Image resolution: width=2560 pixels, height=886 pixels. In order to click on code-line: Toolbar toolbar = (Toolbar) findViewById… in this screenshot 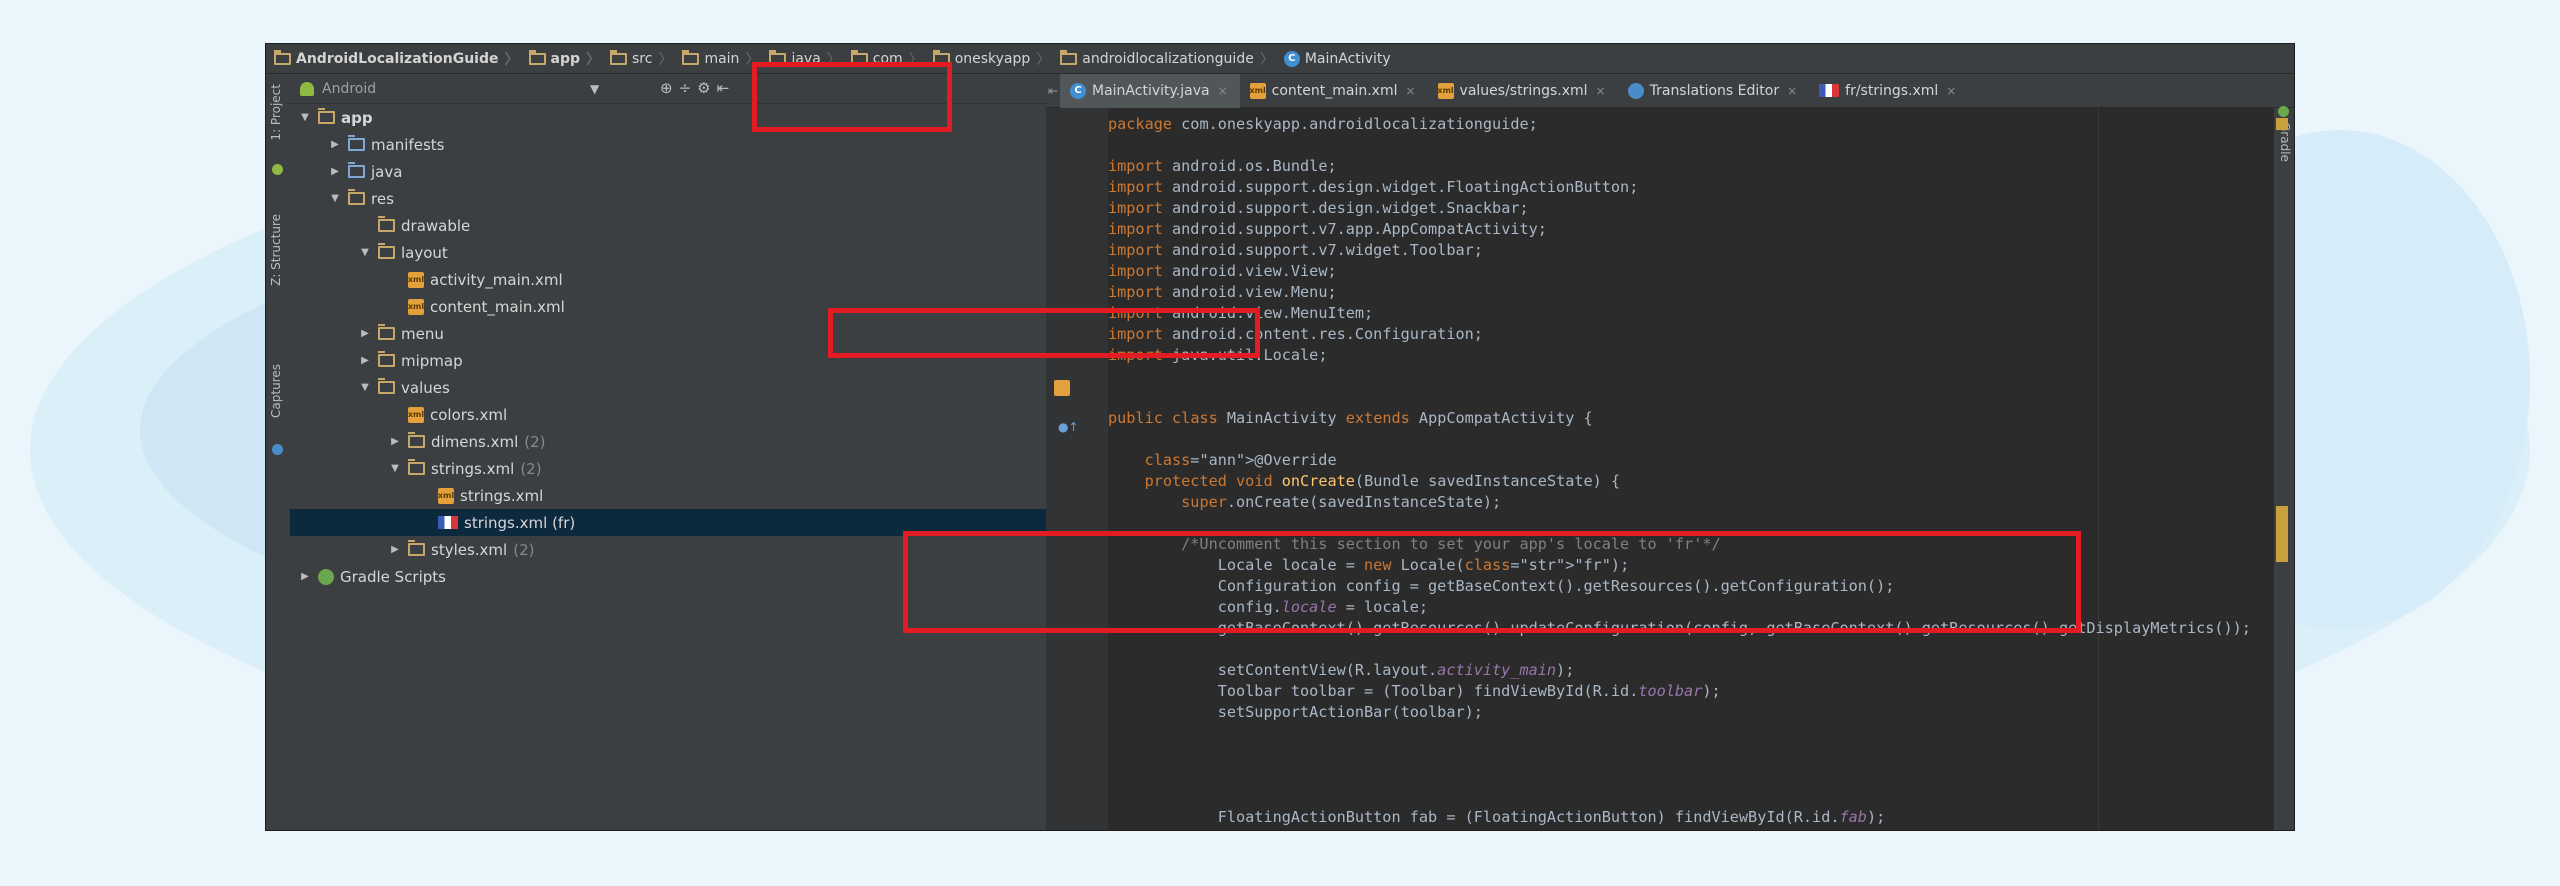, I will do `click(1414, 691)`.